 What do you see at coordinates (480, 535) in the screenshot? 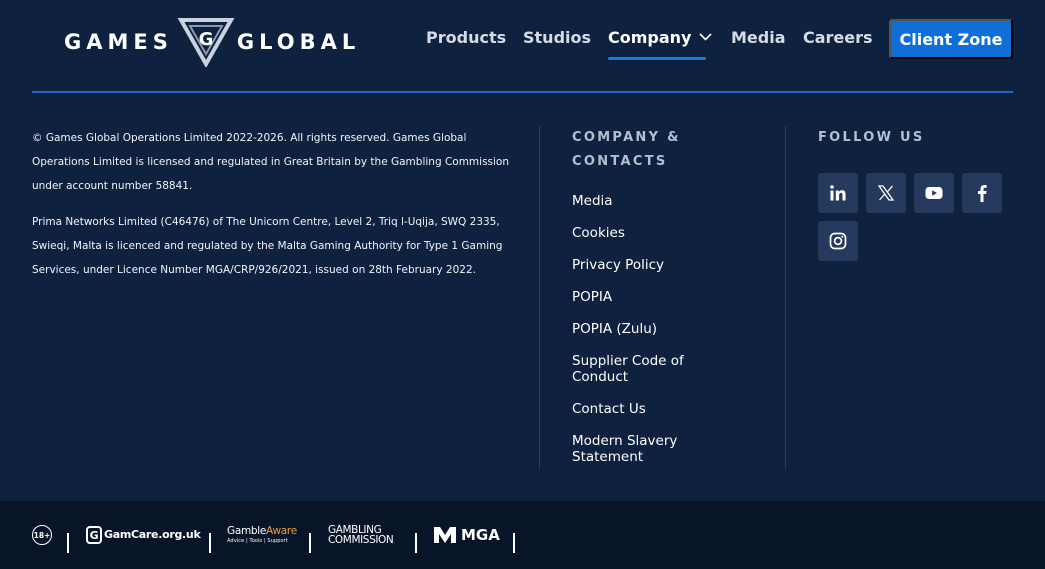
I see `mga-text: MGA` at bounding box center [480, 535].